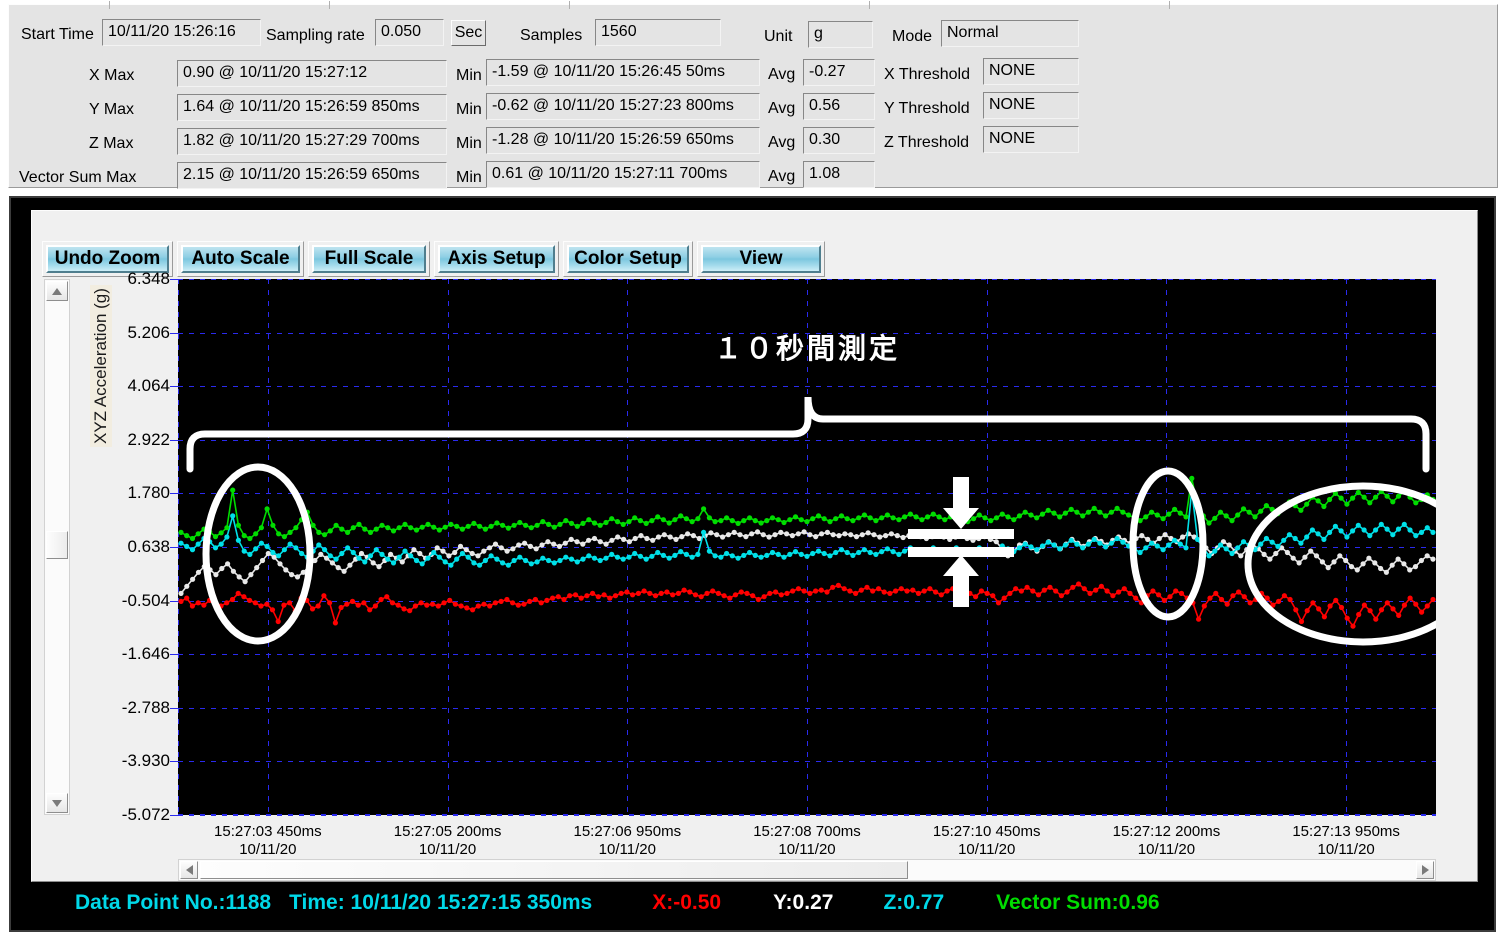  What do you see at coordinates (623, 72) in the screenshot?
I see `x-min-field: -1.59 @ 10/11/20 15:26:45 50ms` at bounding box center [623, 72].